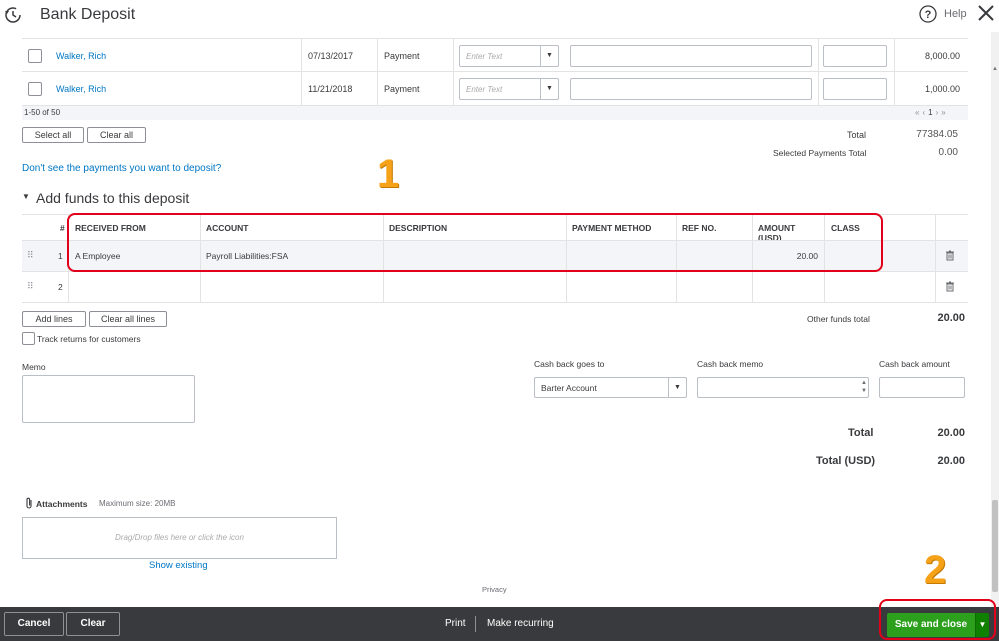 This screenshot has width=999, height=641. Describe the element at coordinates (569, 364) in the screenshot. I see `cashback-goes-to-label: Cash back goes to` at that location.